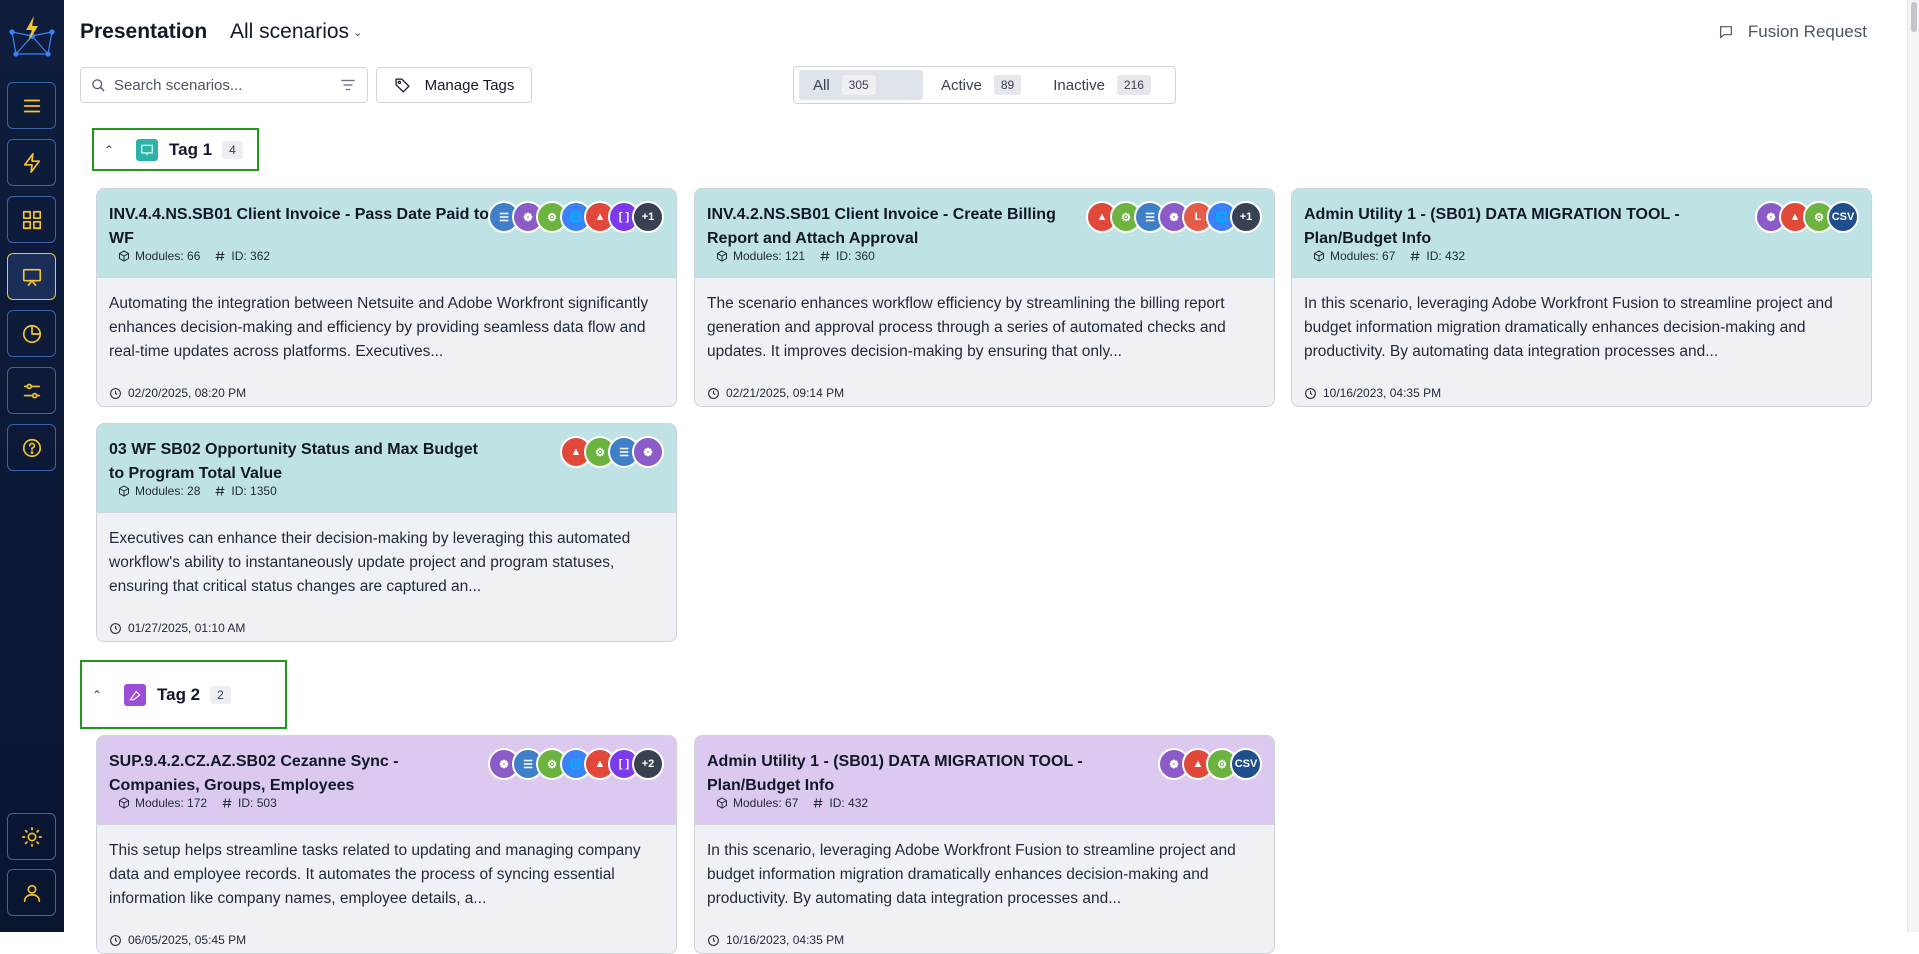 The width and height of the screenshot is (1919, 954). Describe the element at coordinates (1079, 85) in the screenshot. I see `filter-inactive-label: Inactive` at that location.